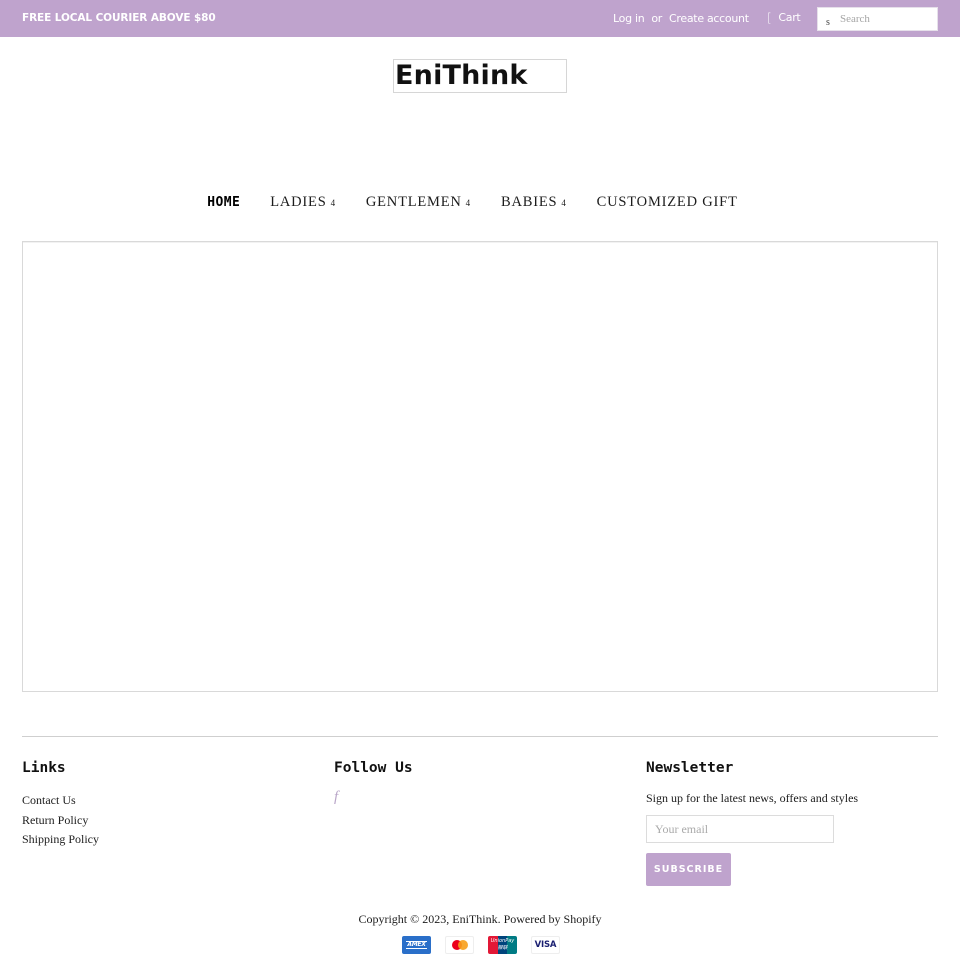 This screenshot has width=960, height=980. I want to click on nav-item-ladies: LADIES 4, so click(303, 202).